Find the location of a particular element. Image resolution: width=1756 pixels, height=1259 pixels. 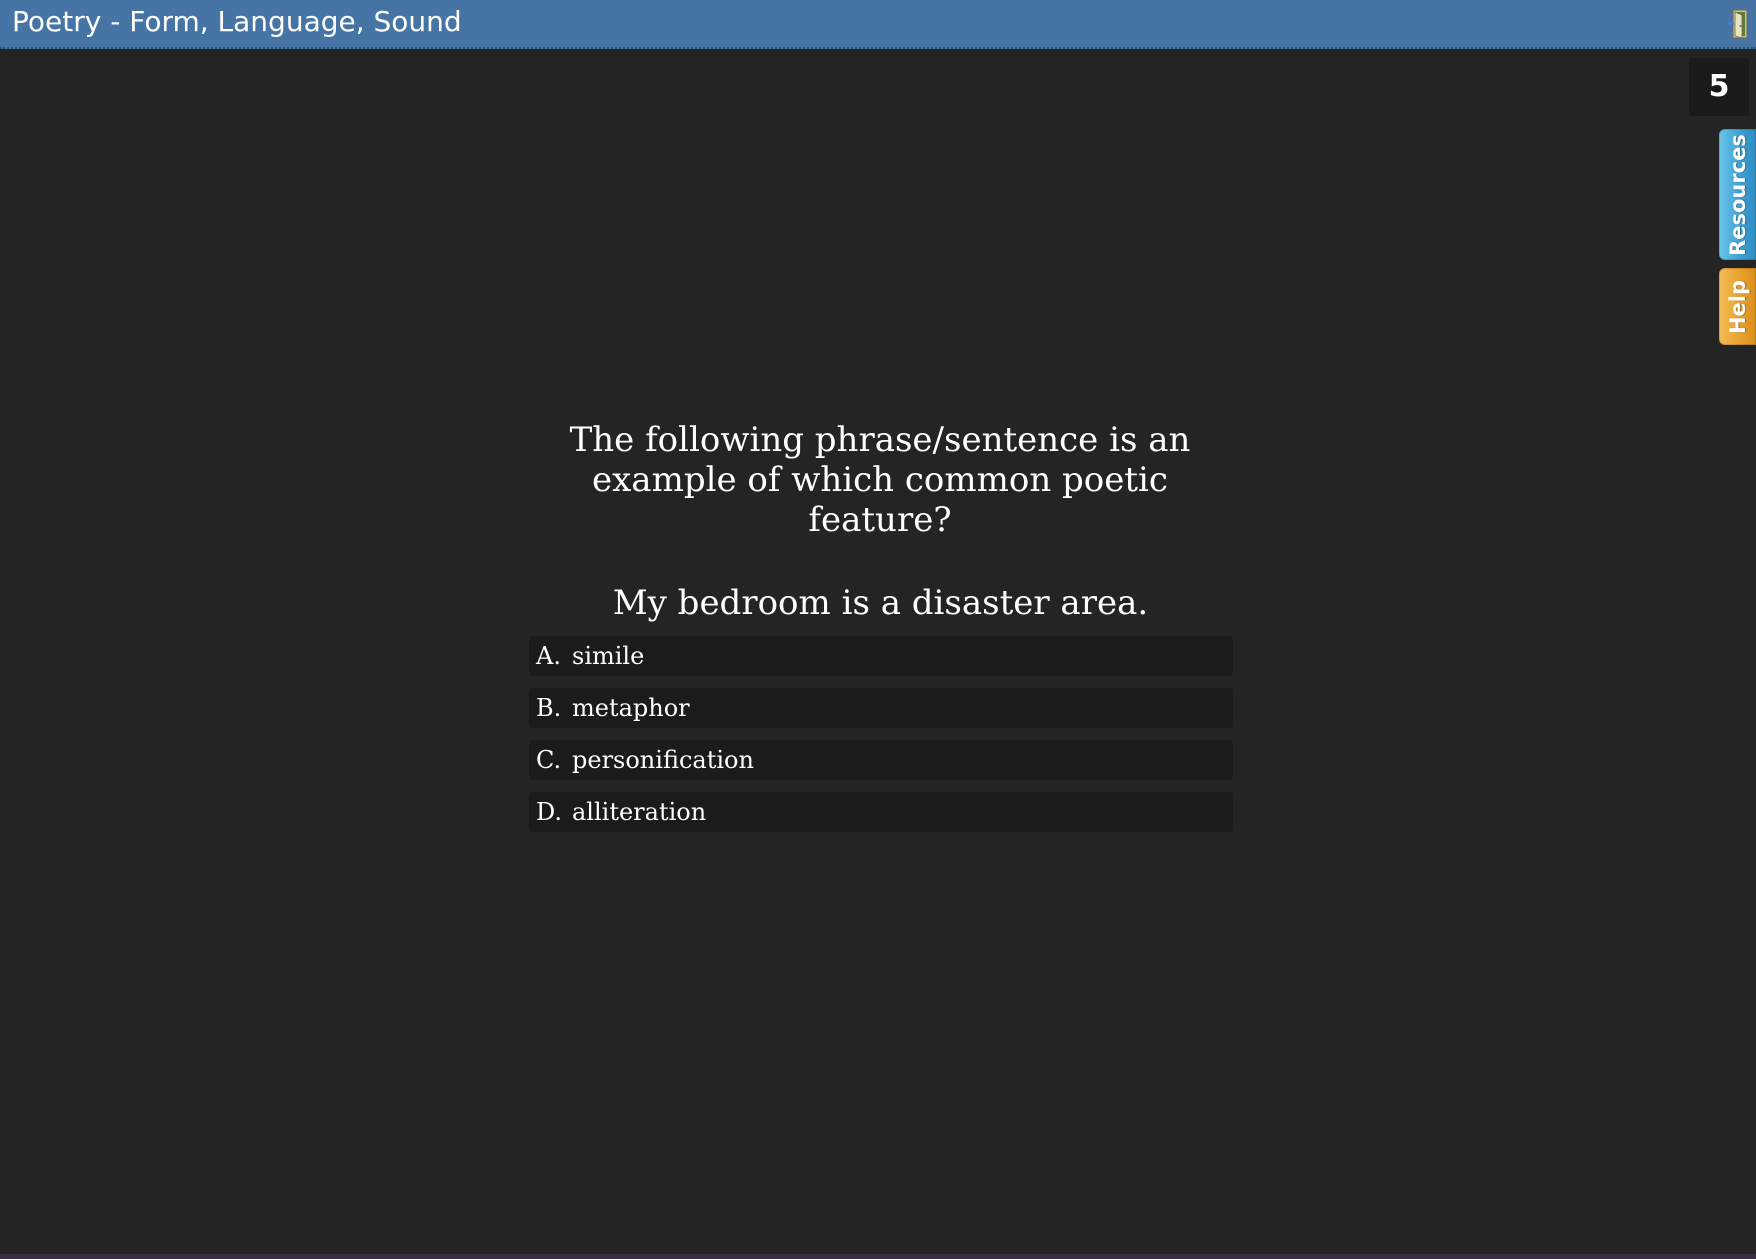

option-letter: B. is located at coordinates (549, 708).